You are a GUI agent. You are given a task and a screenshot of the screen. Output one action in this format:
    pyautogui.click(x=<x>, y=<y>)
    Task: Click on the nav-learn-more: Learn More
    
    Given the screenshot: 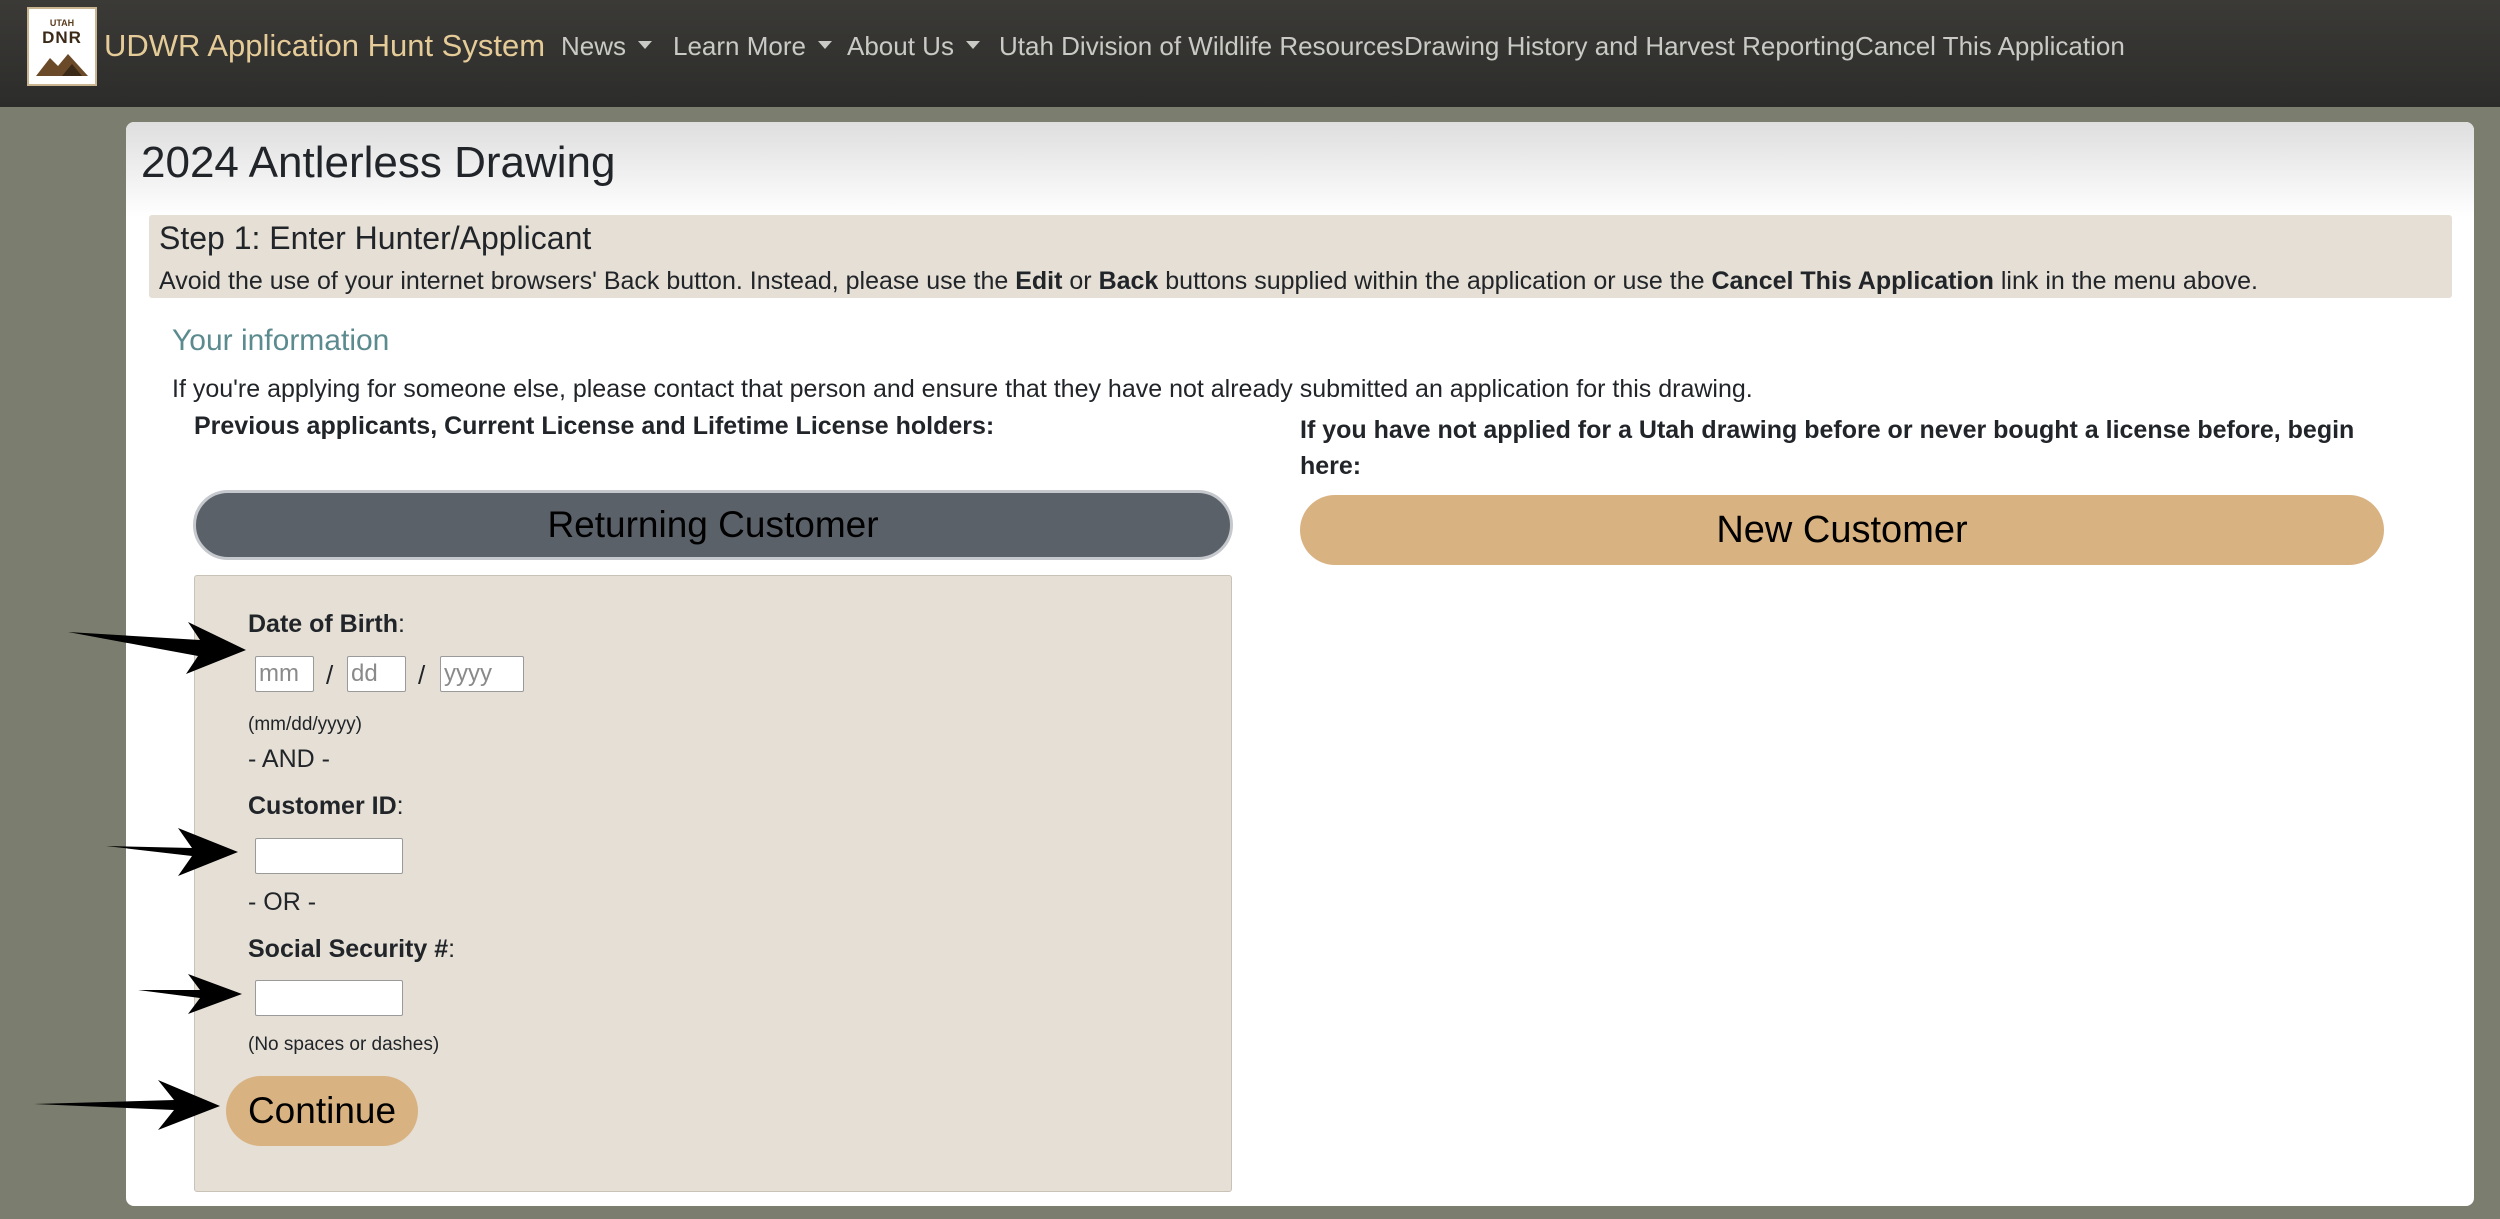 What is the action you would take?
    pyautogui.click(x=752, y=46)
    